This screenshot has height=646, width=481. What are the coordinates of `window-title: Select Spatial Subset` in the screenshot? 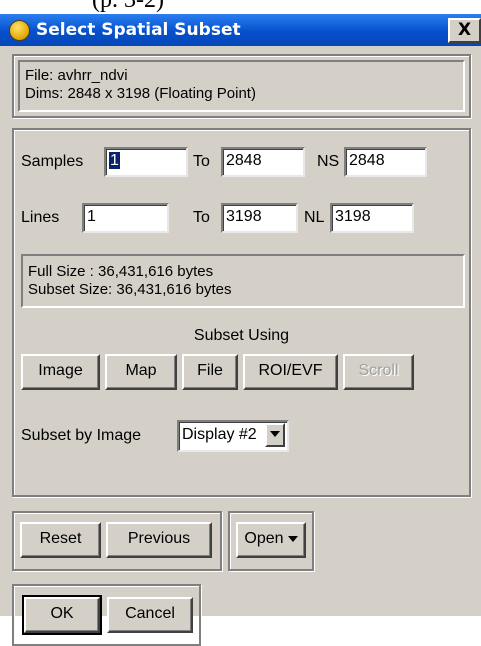 It's located at (138, 30).